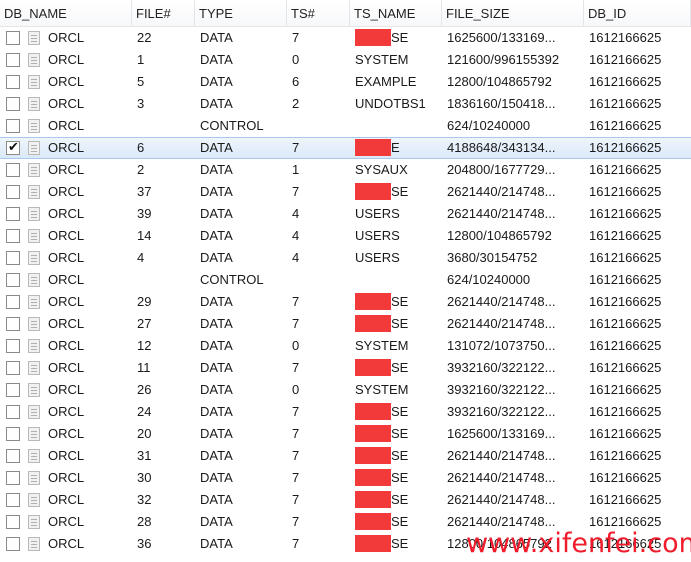 This screenshot has width=691, height=562. I want to click on cell-file-no: 3, so click(141, 103).